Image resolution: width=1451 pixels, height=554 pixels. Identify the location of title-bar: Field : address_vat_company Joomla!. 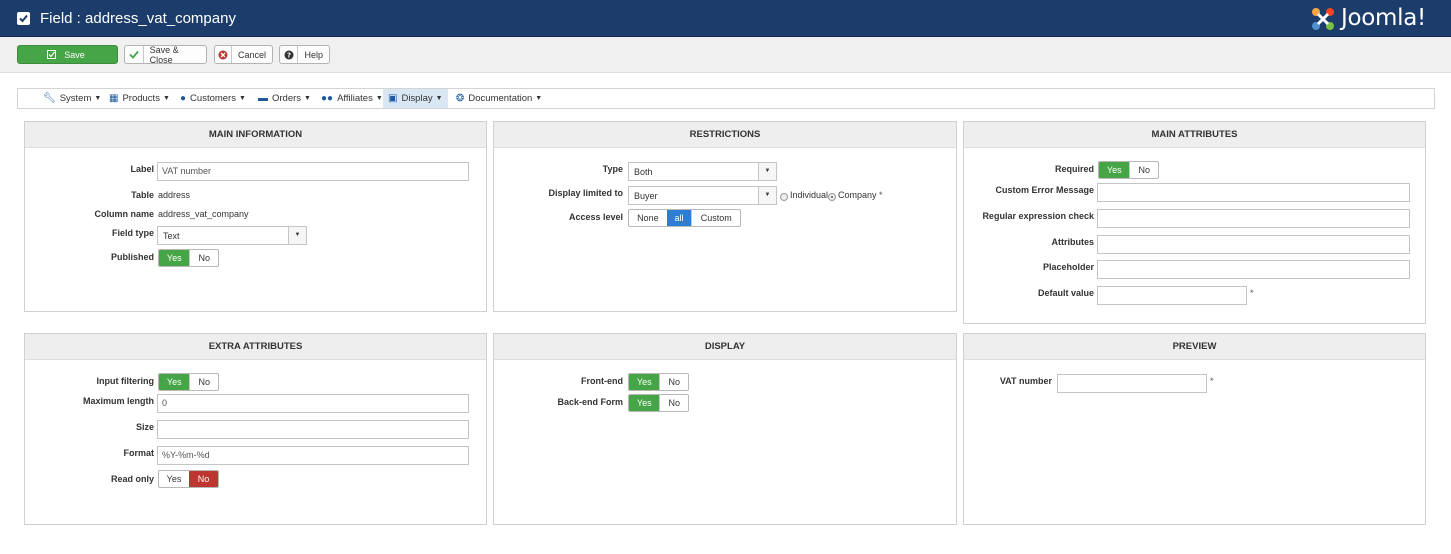
(725, 18).